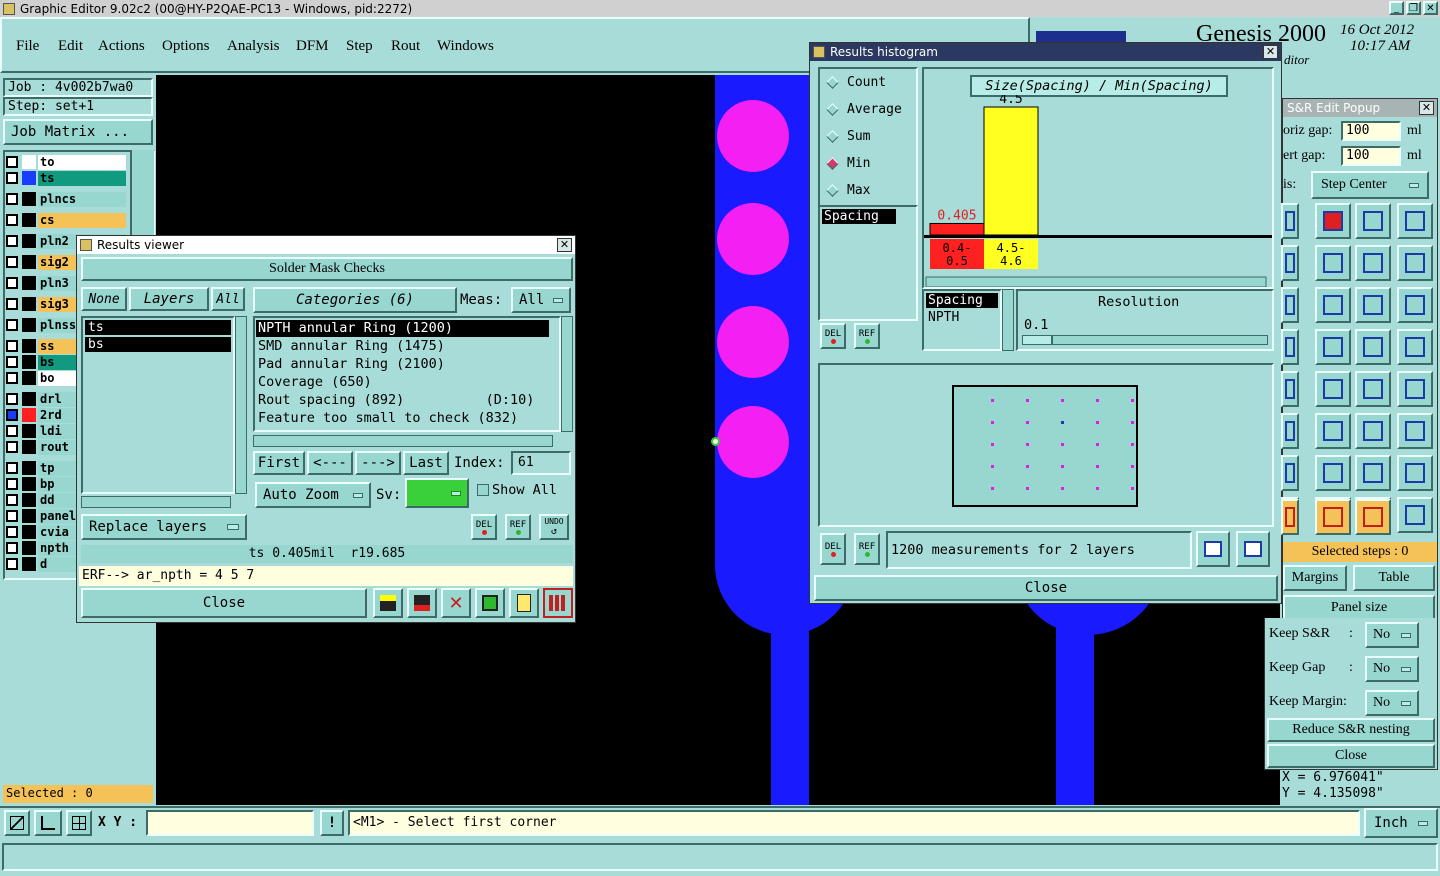 This screenshot has height=876, width=1440. Describe the element at coordinates (957, 229) in the screenshot. I see `histogram-bar` at that location.